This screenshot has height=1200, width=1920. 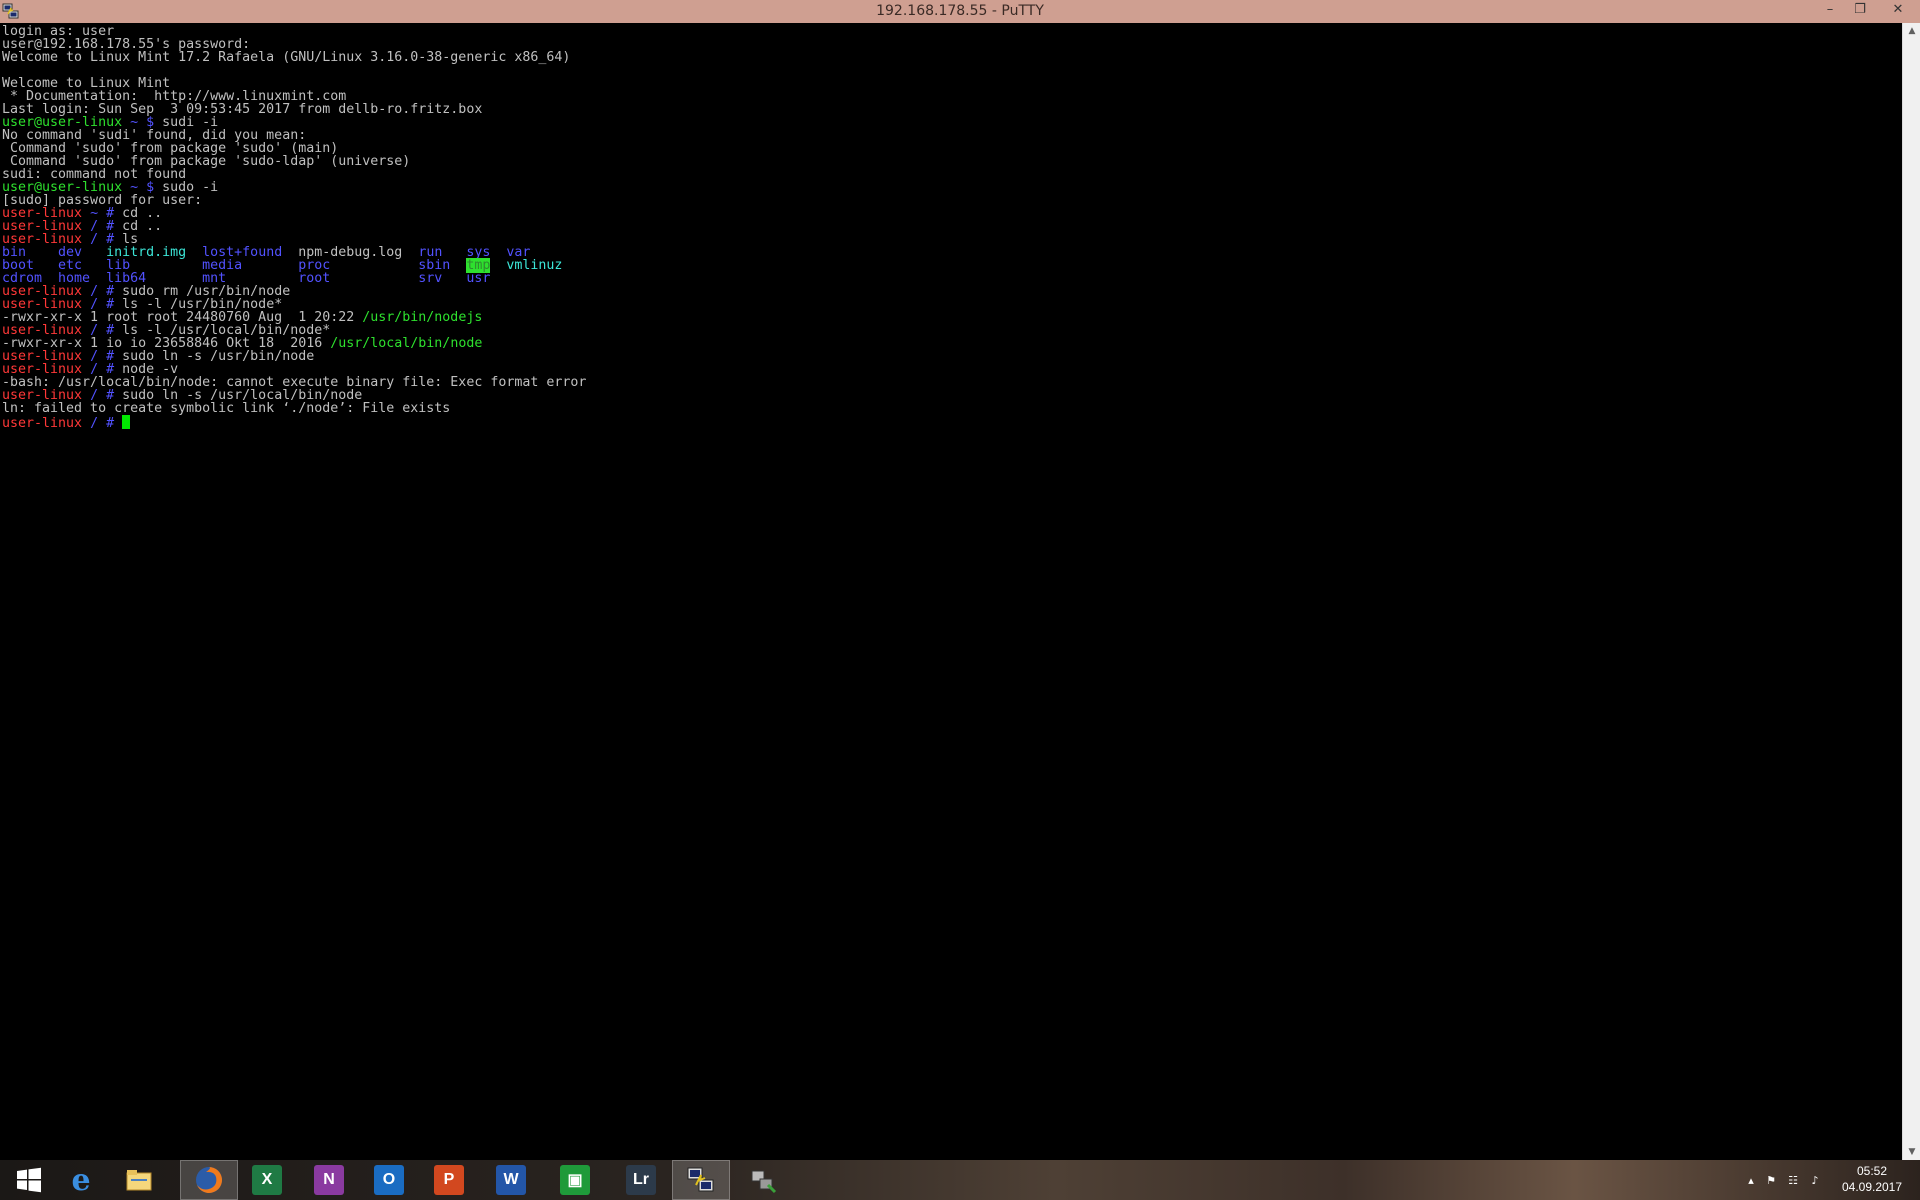 I want to click on outlook-icon: O, so click(x=389, y=1180).